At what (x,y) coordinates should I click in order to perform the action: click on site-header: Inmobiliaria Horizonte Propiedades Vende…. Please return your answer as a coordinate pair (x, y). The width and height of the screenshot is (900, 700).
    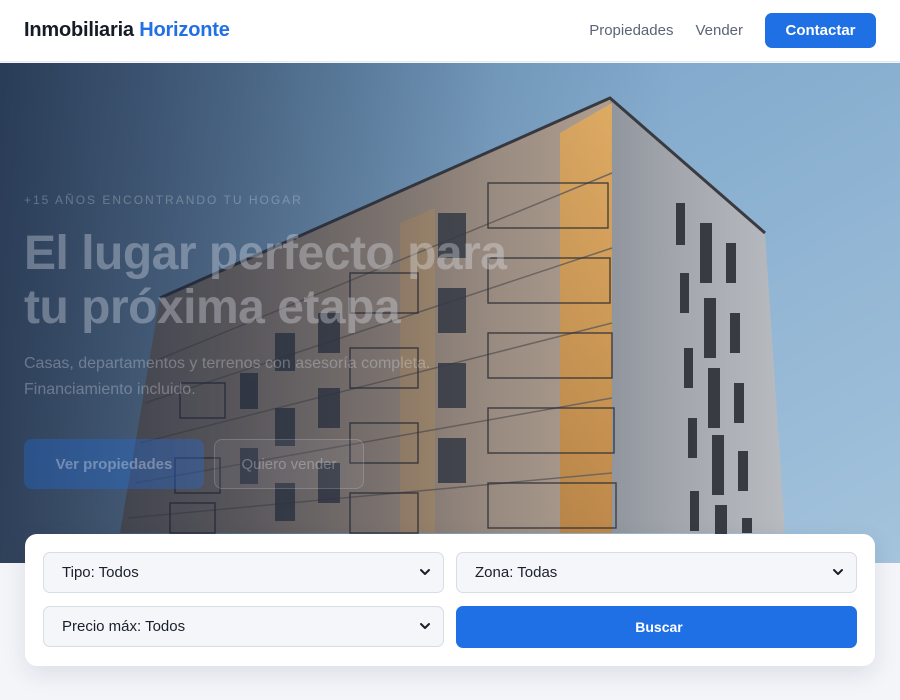
    Looking at the image, I should click on (450, 31).